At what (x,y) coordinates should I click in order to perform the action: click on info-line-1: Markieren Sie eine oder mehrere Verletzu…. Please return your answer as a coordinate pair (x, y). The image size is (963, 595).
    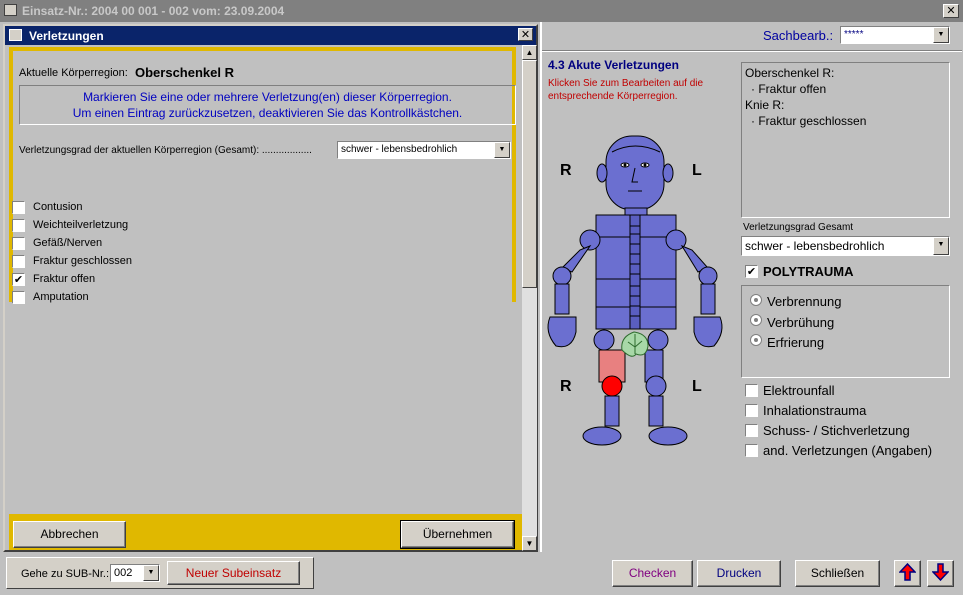
    Looking at the image, I should click on (267, 97).